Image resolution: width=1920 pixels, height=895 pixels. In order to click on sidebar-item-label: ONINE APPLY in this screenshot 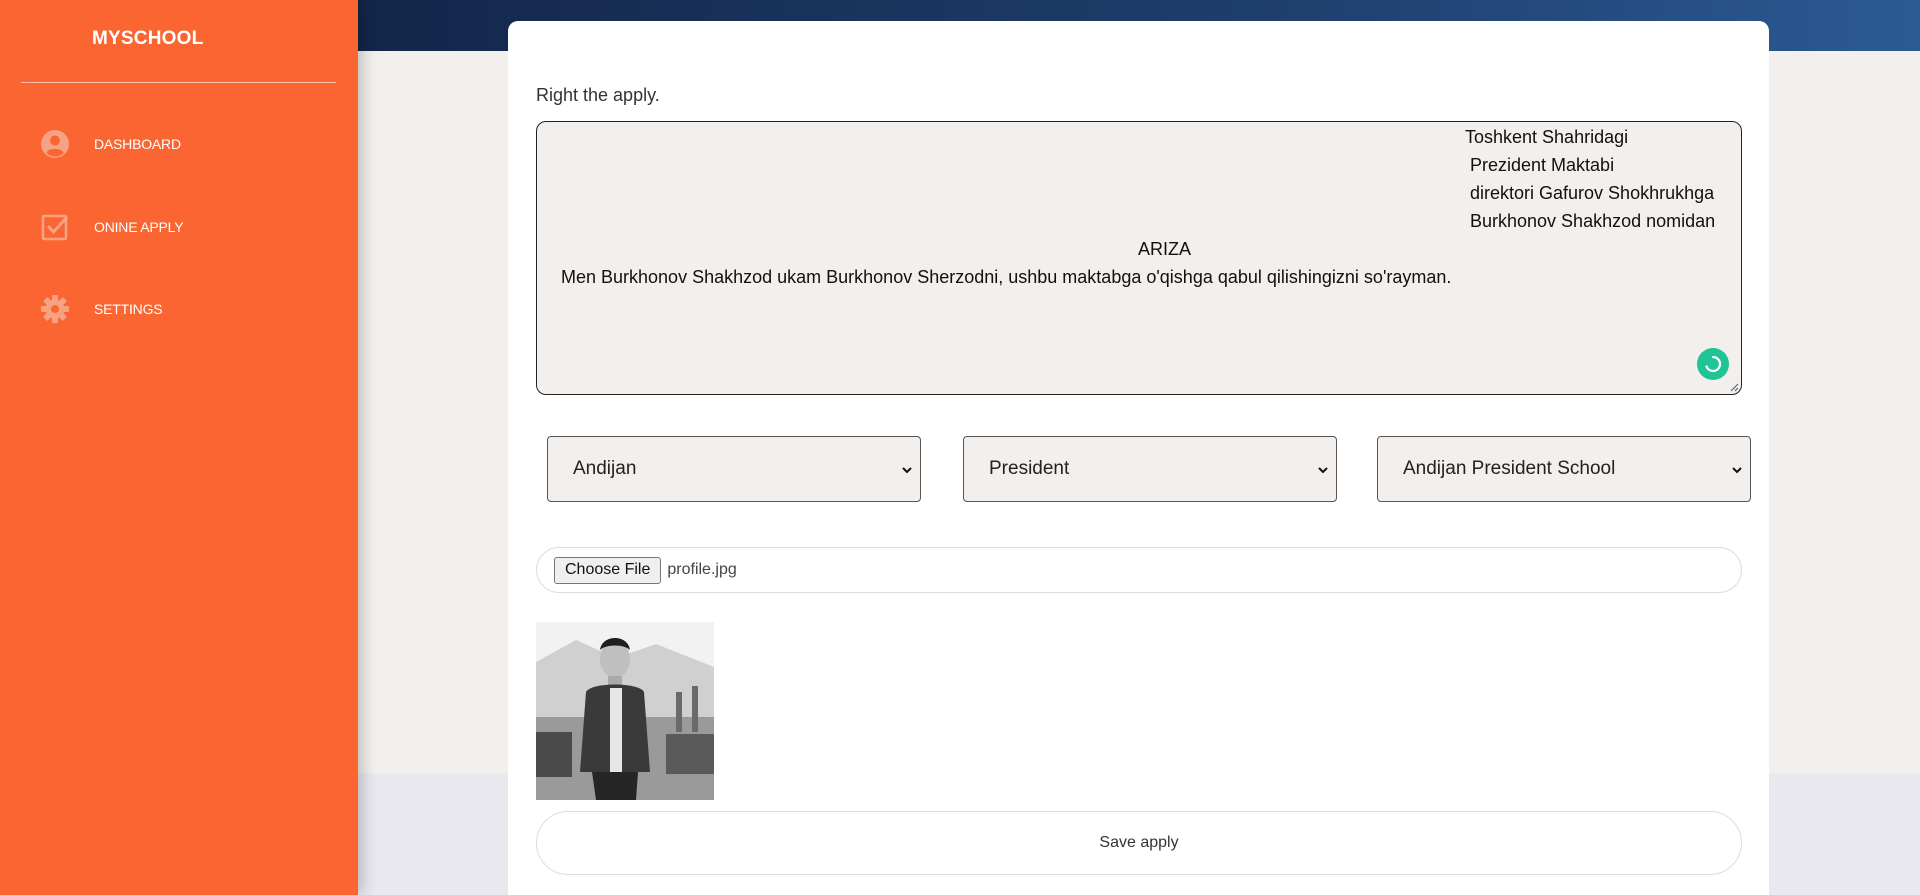, I will do `click(139, 227)`.